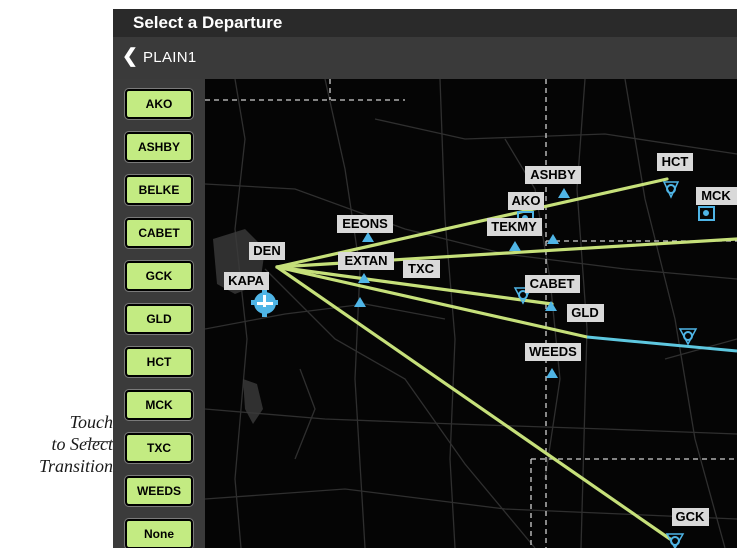 Image resolution: width=737 pixels, height=548 pixels. Describe the element at coordinates (159, 233) in the screenshot. I see `transition-button-cabet: CABET` at that location.